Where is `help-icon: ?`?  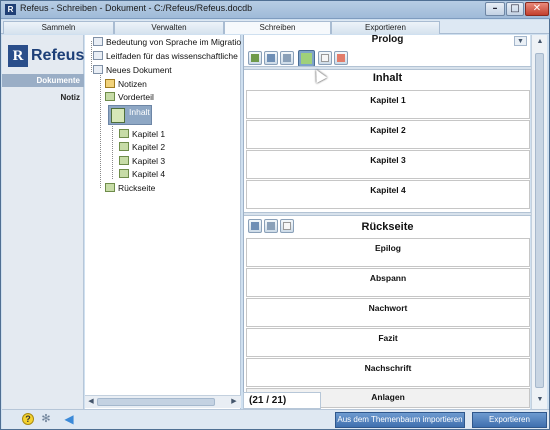 help-icon: ? is located at coordinates (28, 419).